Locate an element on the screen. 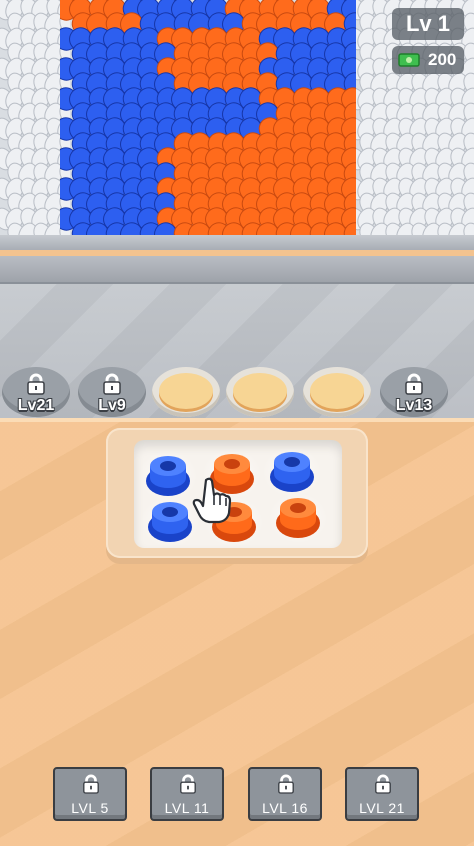  tutorial-hand-icon is located at coordinates (212, 500).